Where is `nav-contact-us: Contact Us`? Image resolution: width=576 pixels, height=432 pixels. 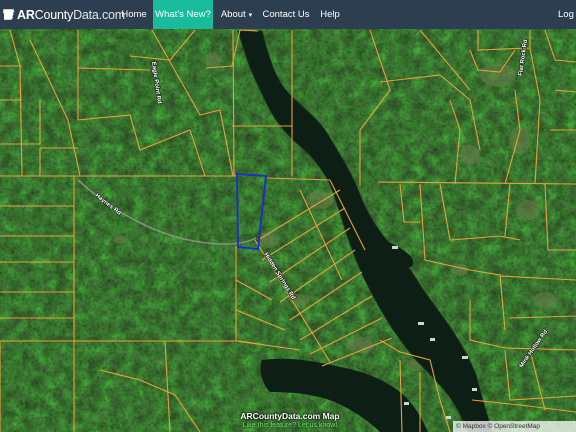 nav-contact-us: Contact Us is located at coordinates (286, 14).